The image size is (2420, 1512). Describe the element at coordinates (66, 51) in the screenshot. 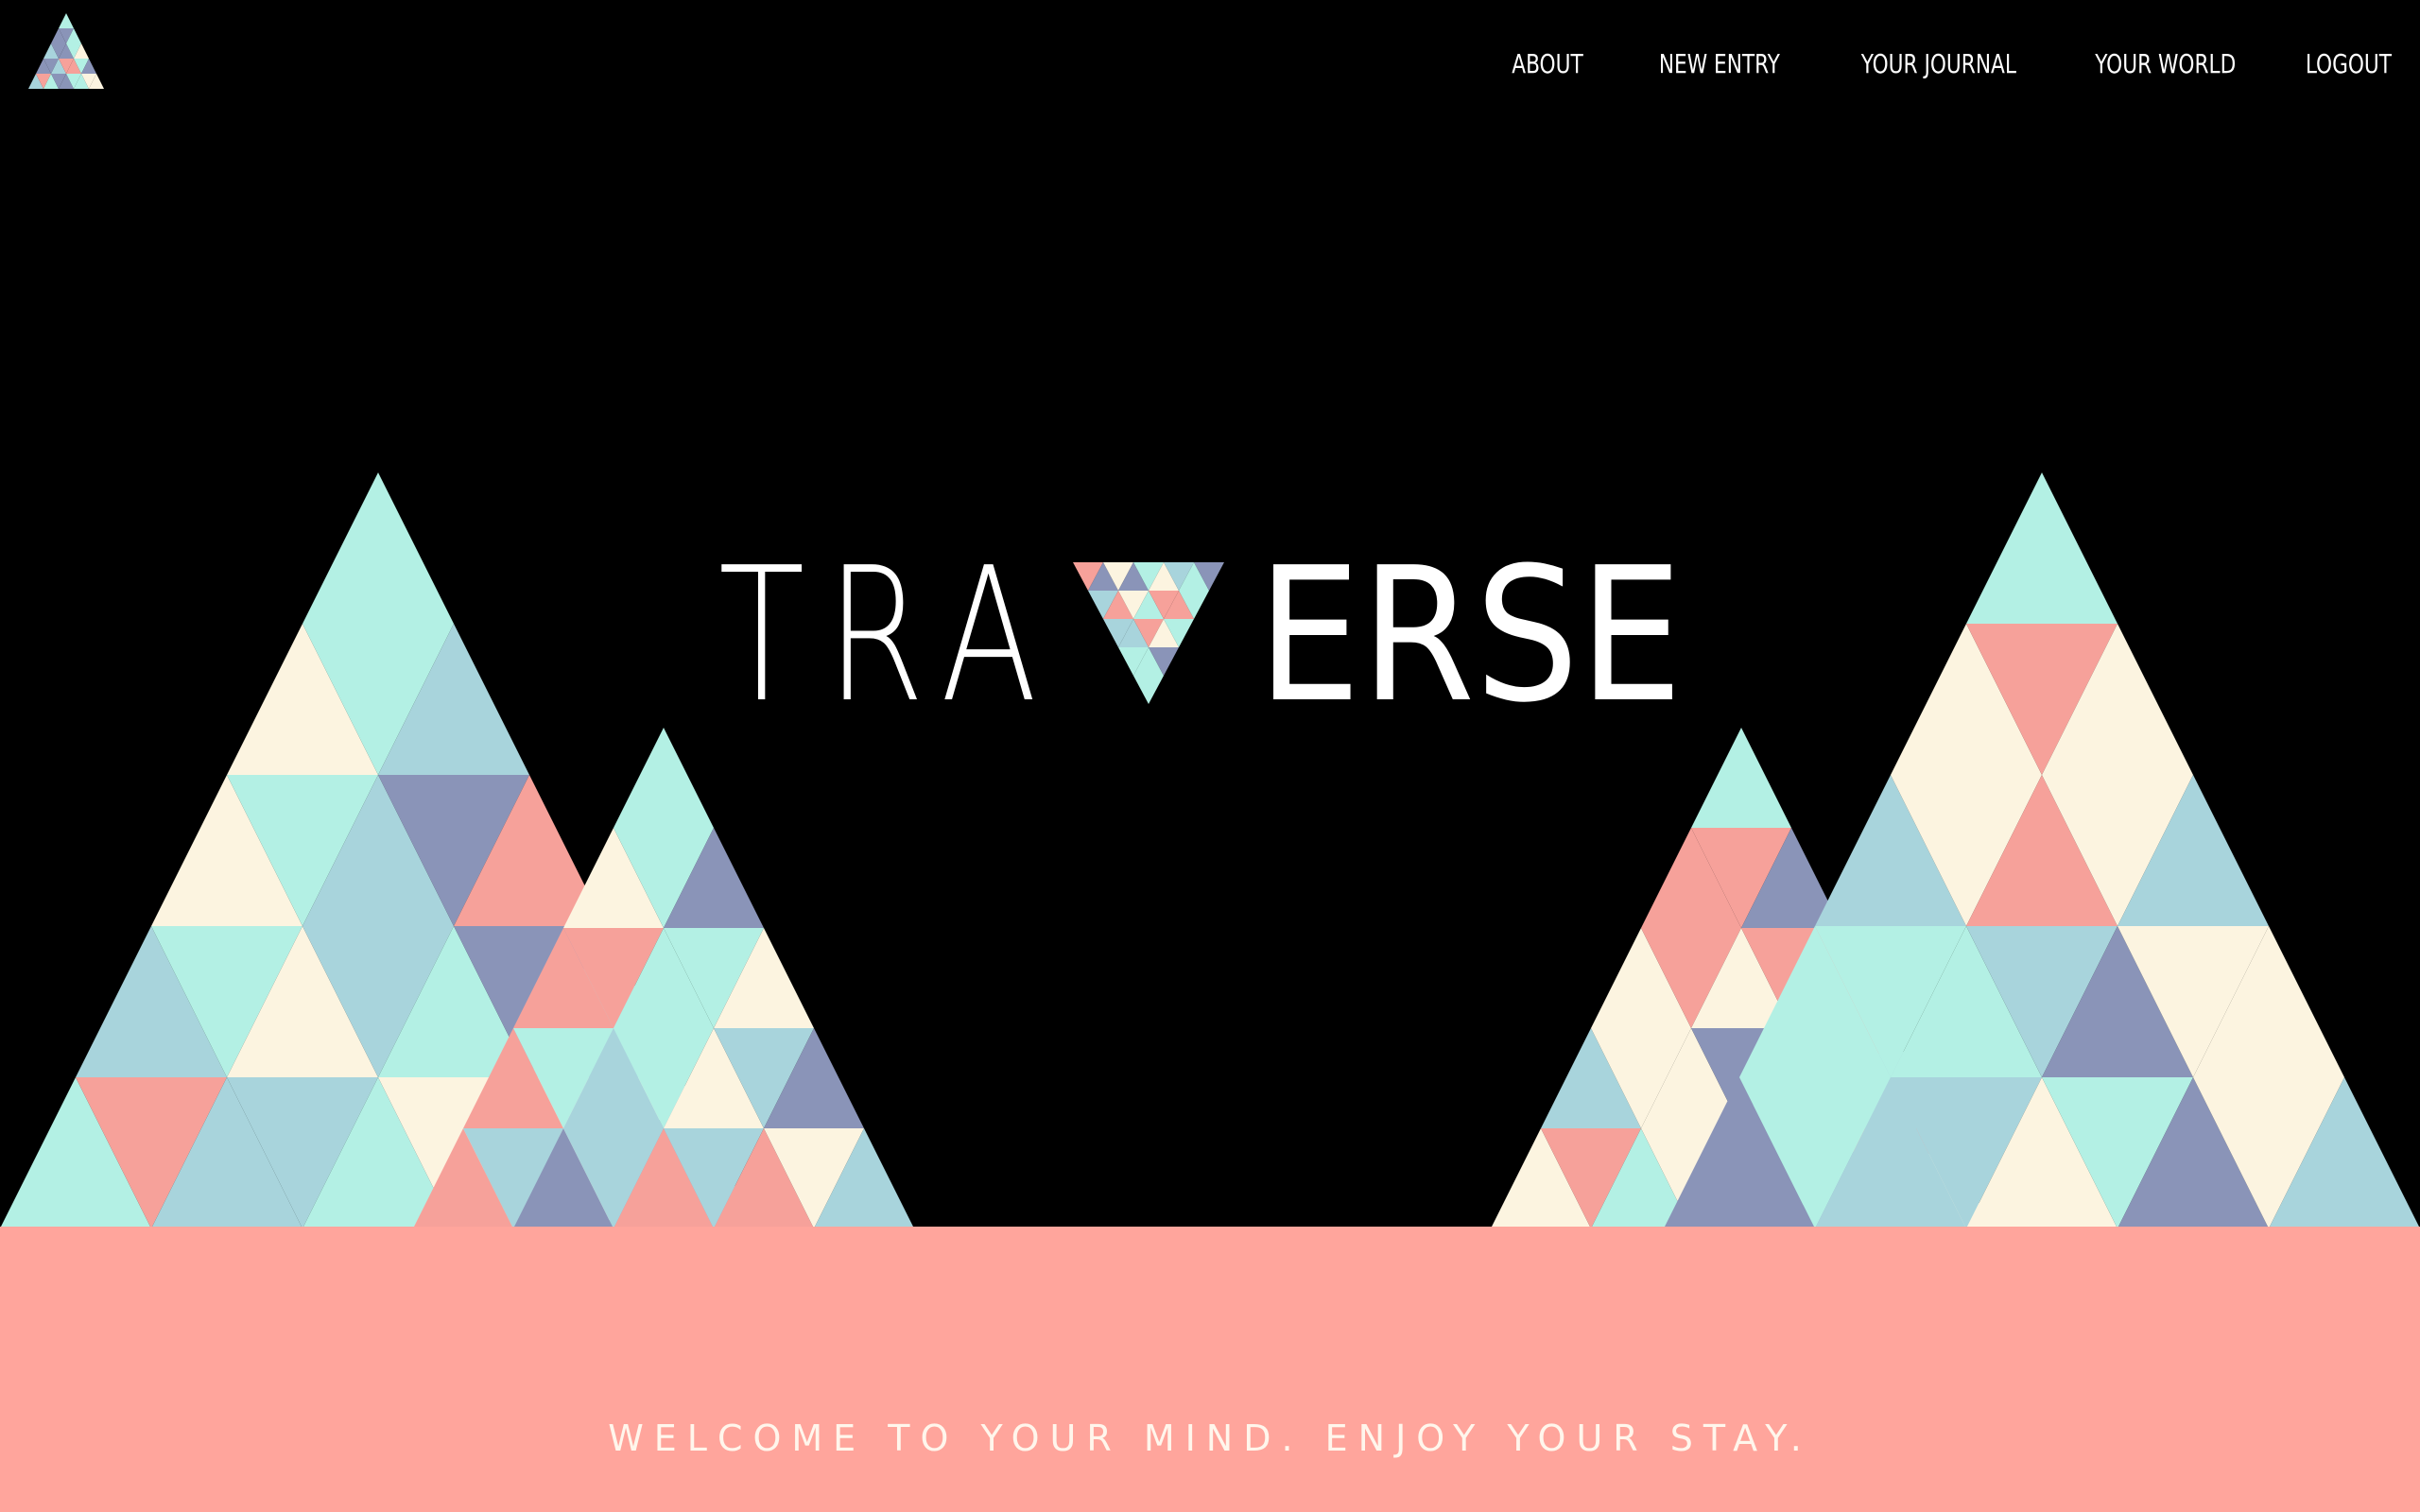

I see `traverse-logo-icon` at that location.